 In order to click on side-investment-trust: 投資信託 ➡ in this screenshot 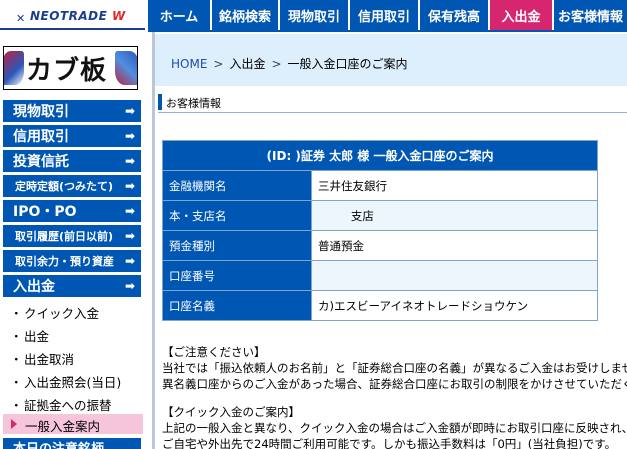, I will do `click(72, 161)`.